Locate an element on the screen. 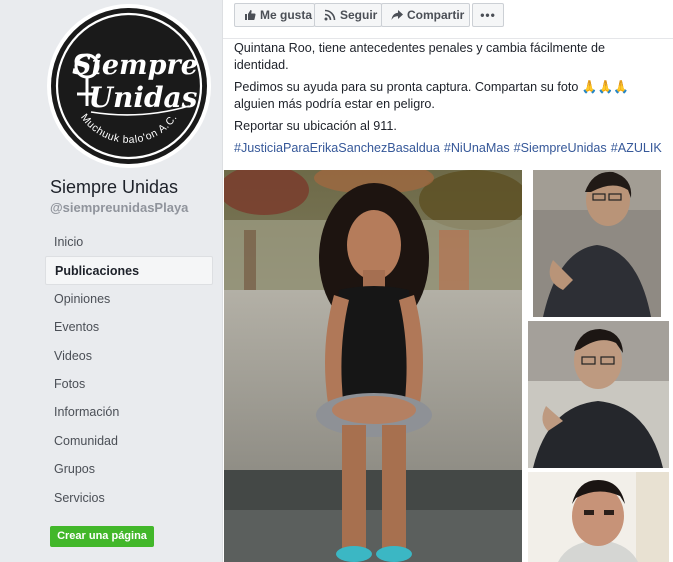  more-dots-icon: ••• is located at coordinates (488, 15).